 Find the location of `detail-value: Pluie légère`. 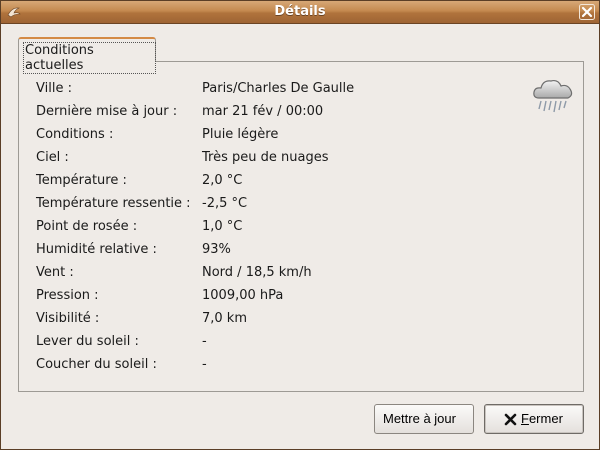

detail-value: Pluie légère is located at coordinates (240, 134).